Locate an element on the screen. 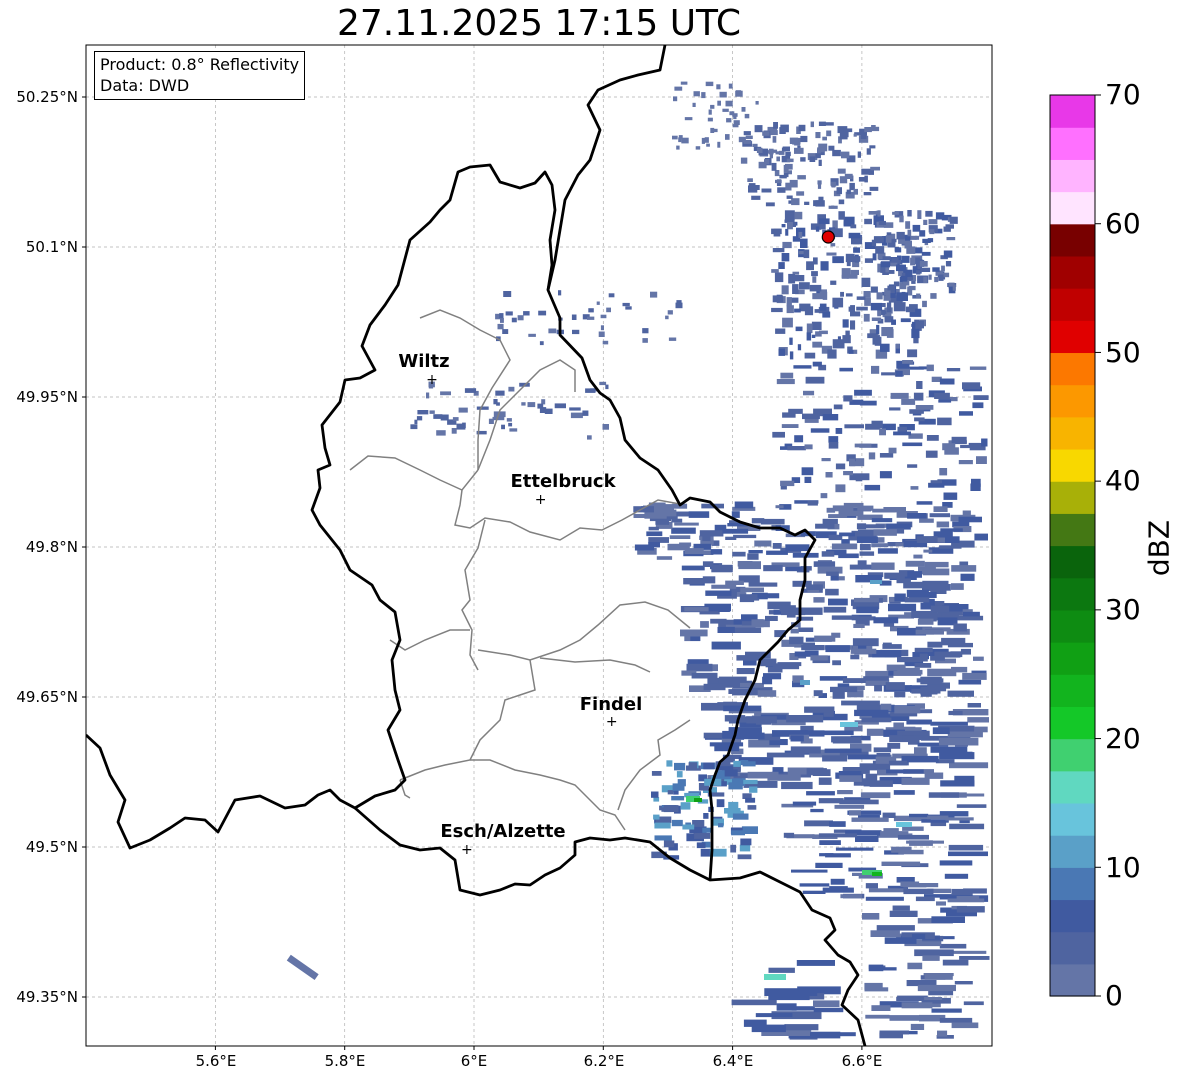 The width and height of the screenshot is (1184, 1081). colorbar-tick-label: 0 is located at coordinates (1114, 995).